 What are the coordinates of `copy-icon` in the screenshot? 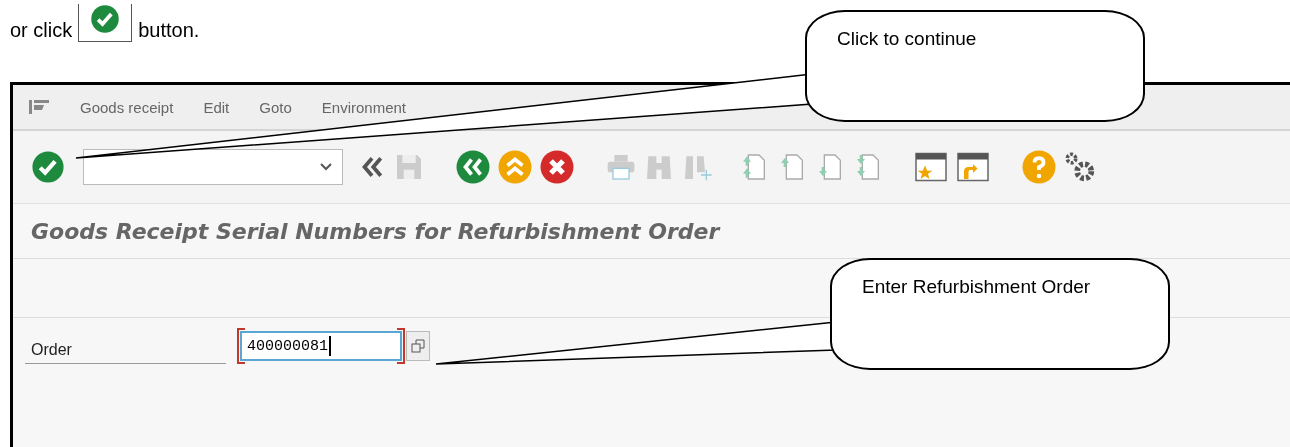 It's located at (418, 346).